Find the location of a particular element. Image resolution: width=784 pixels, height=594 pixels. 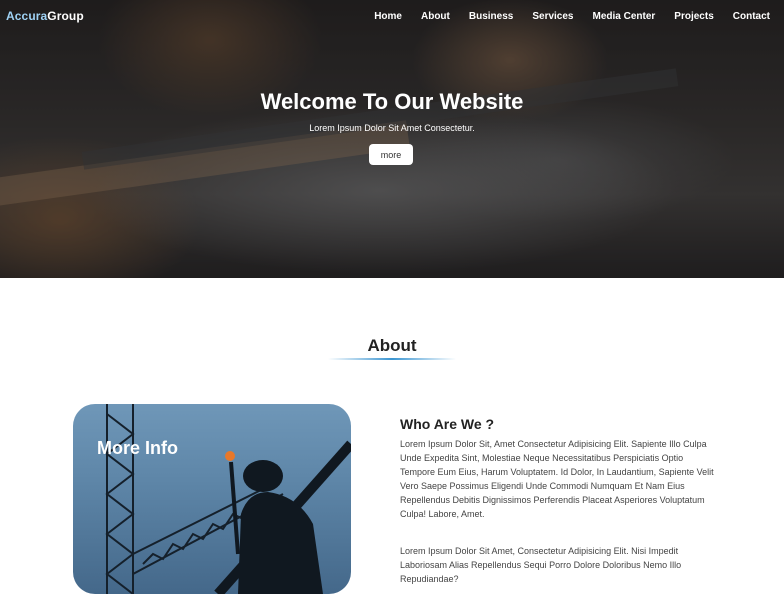

construction-silhouette-image is located at coordinates (228, 499).